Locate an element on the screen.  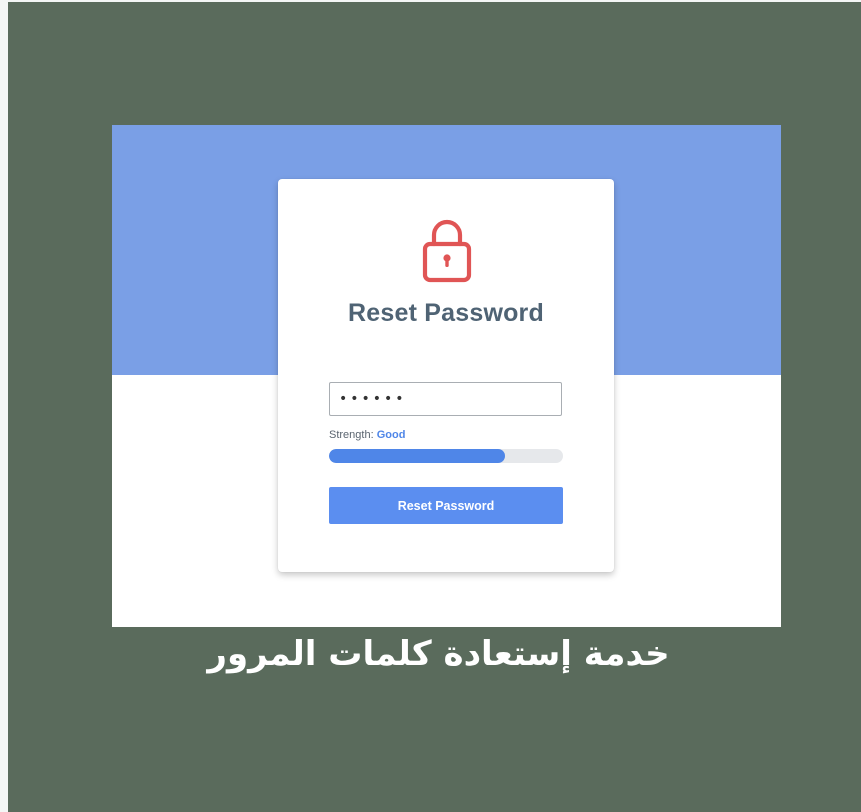
page-title: Reset Password is located at coordinates (446, 313).